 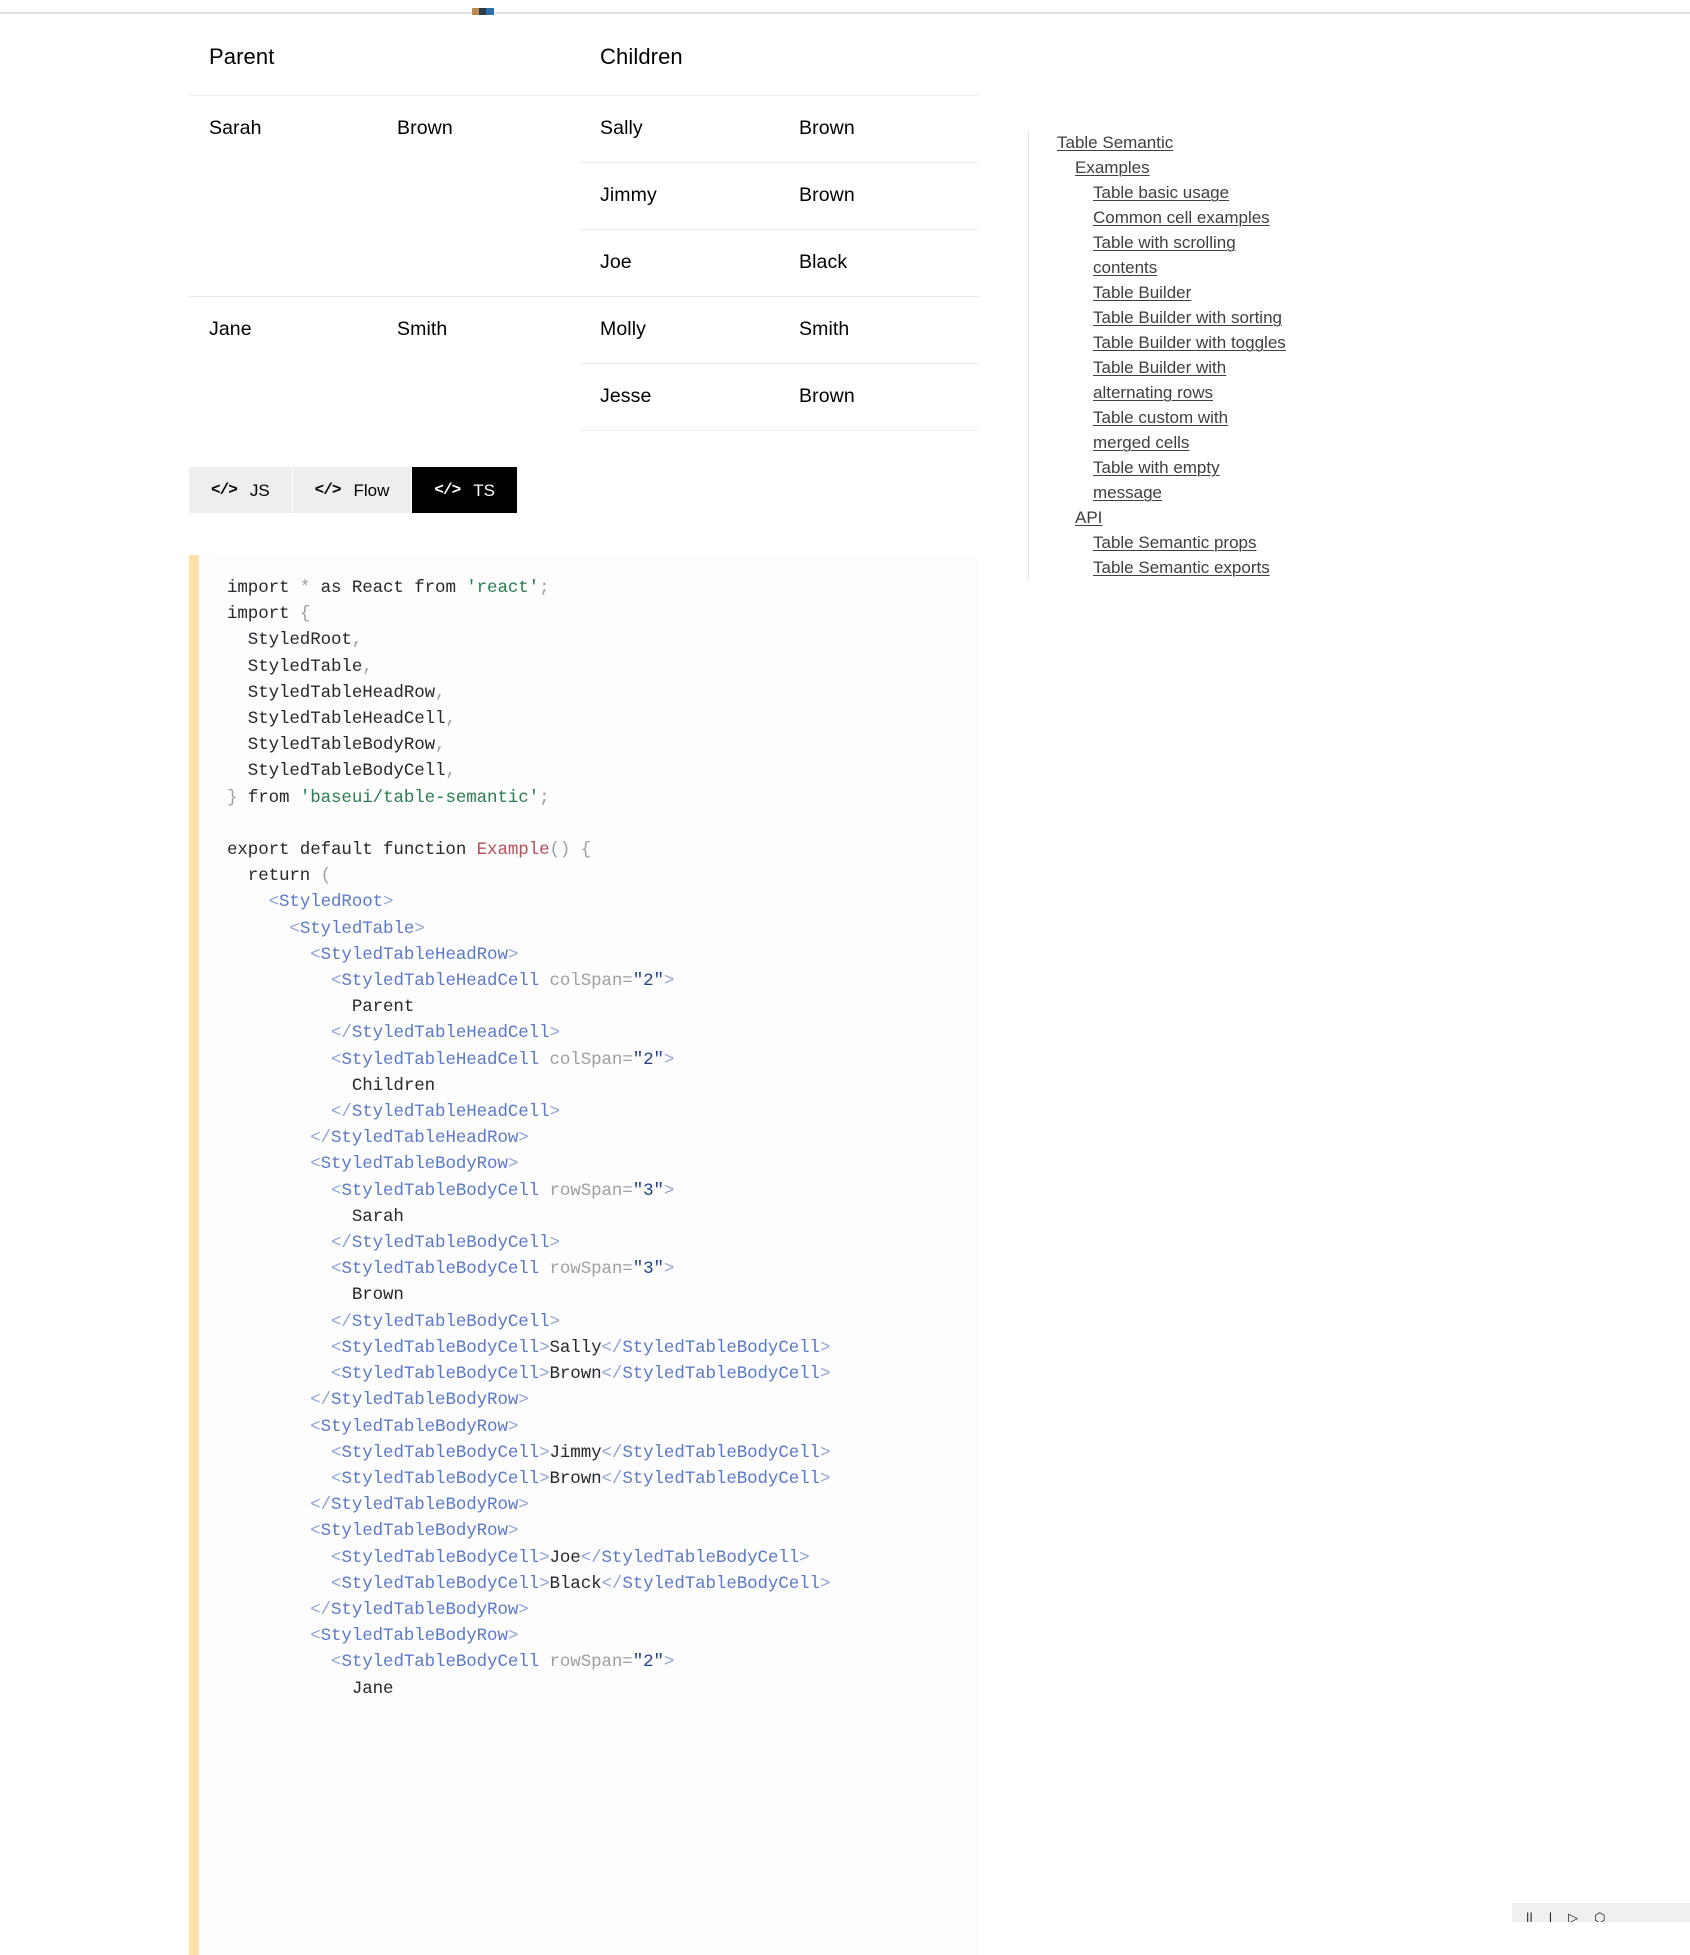 What do you see at coordinates (1158, 192) in the screenshot?
I see `toc-link: Table basic usage` at bounding box center [1158, 192].